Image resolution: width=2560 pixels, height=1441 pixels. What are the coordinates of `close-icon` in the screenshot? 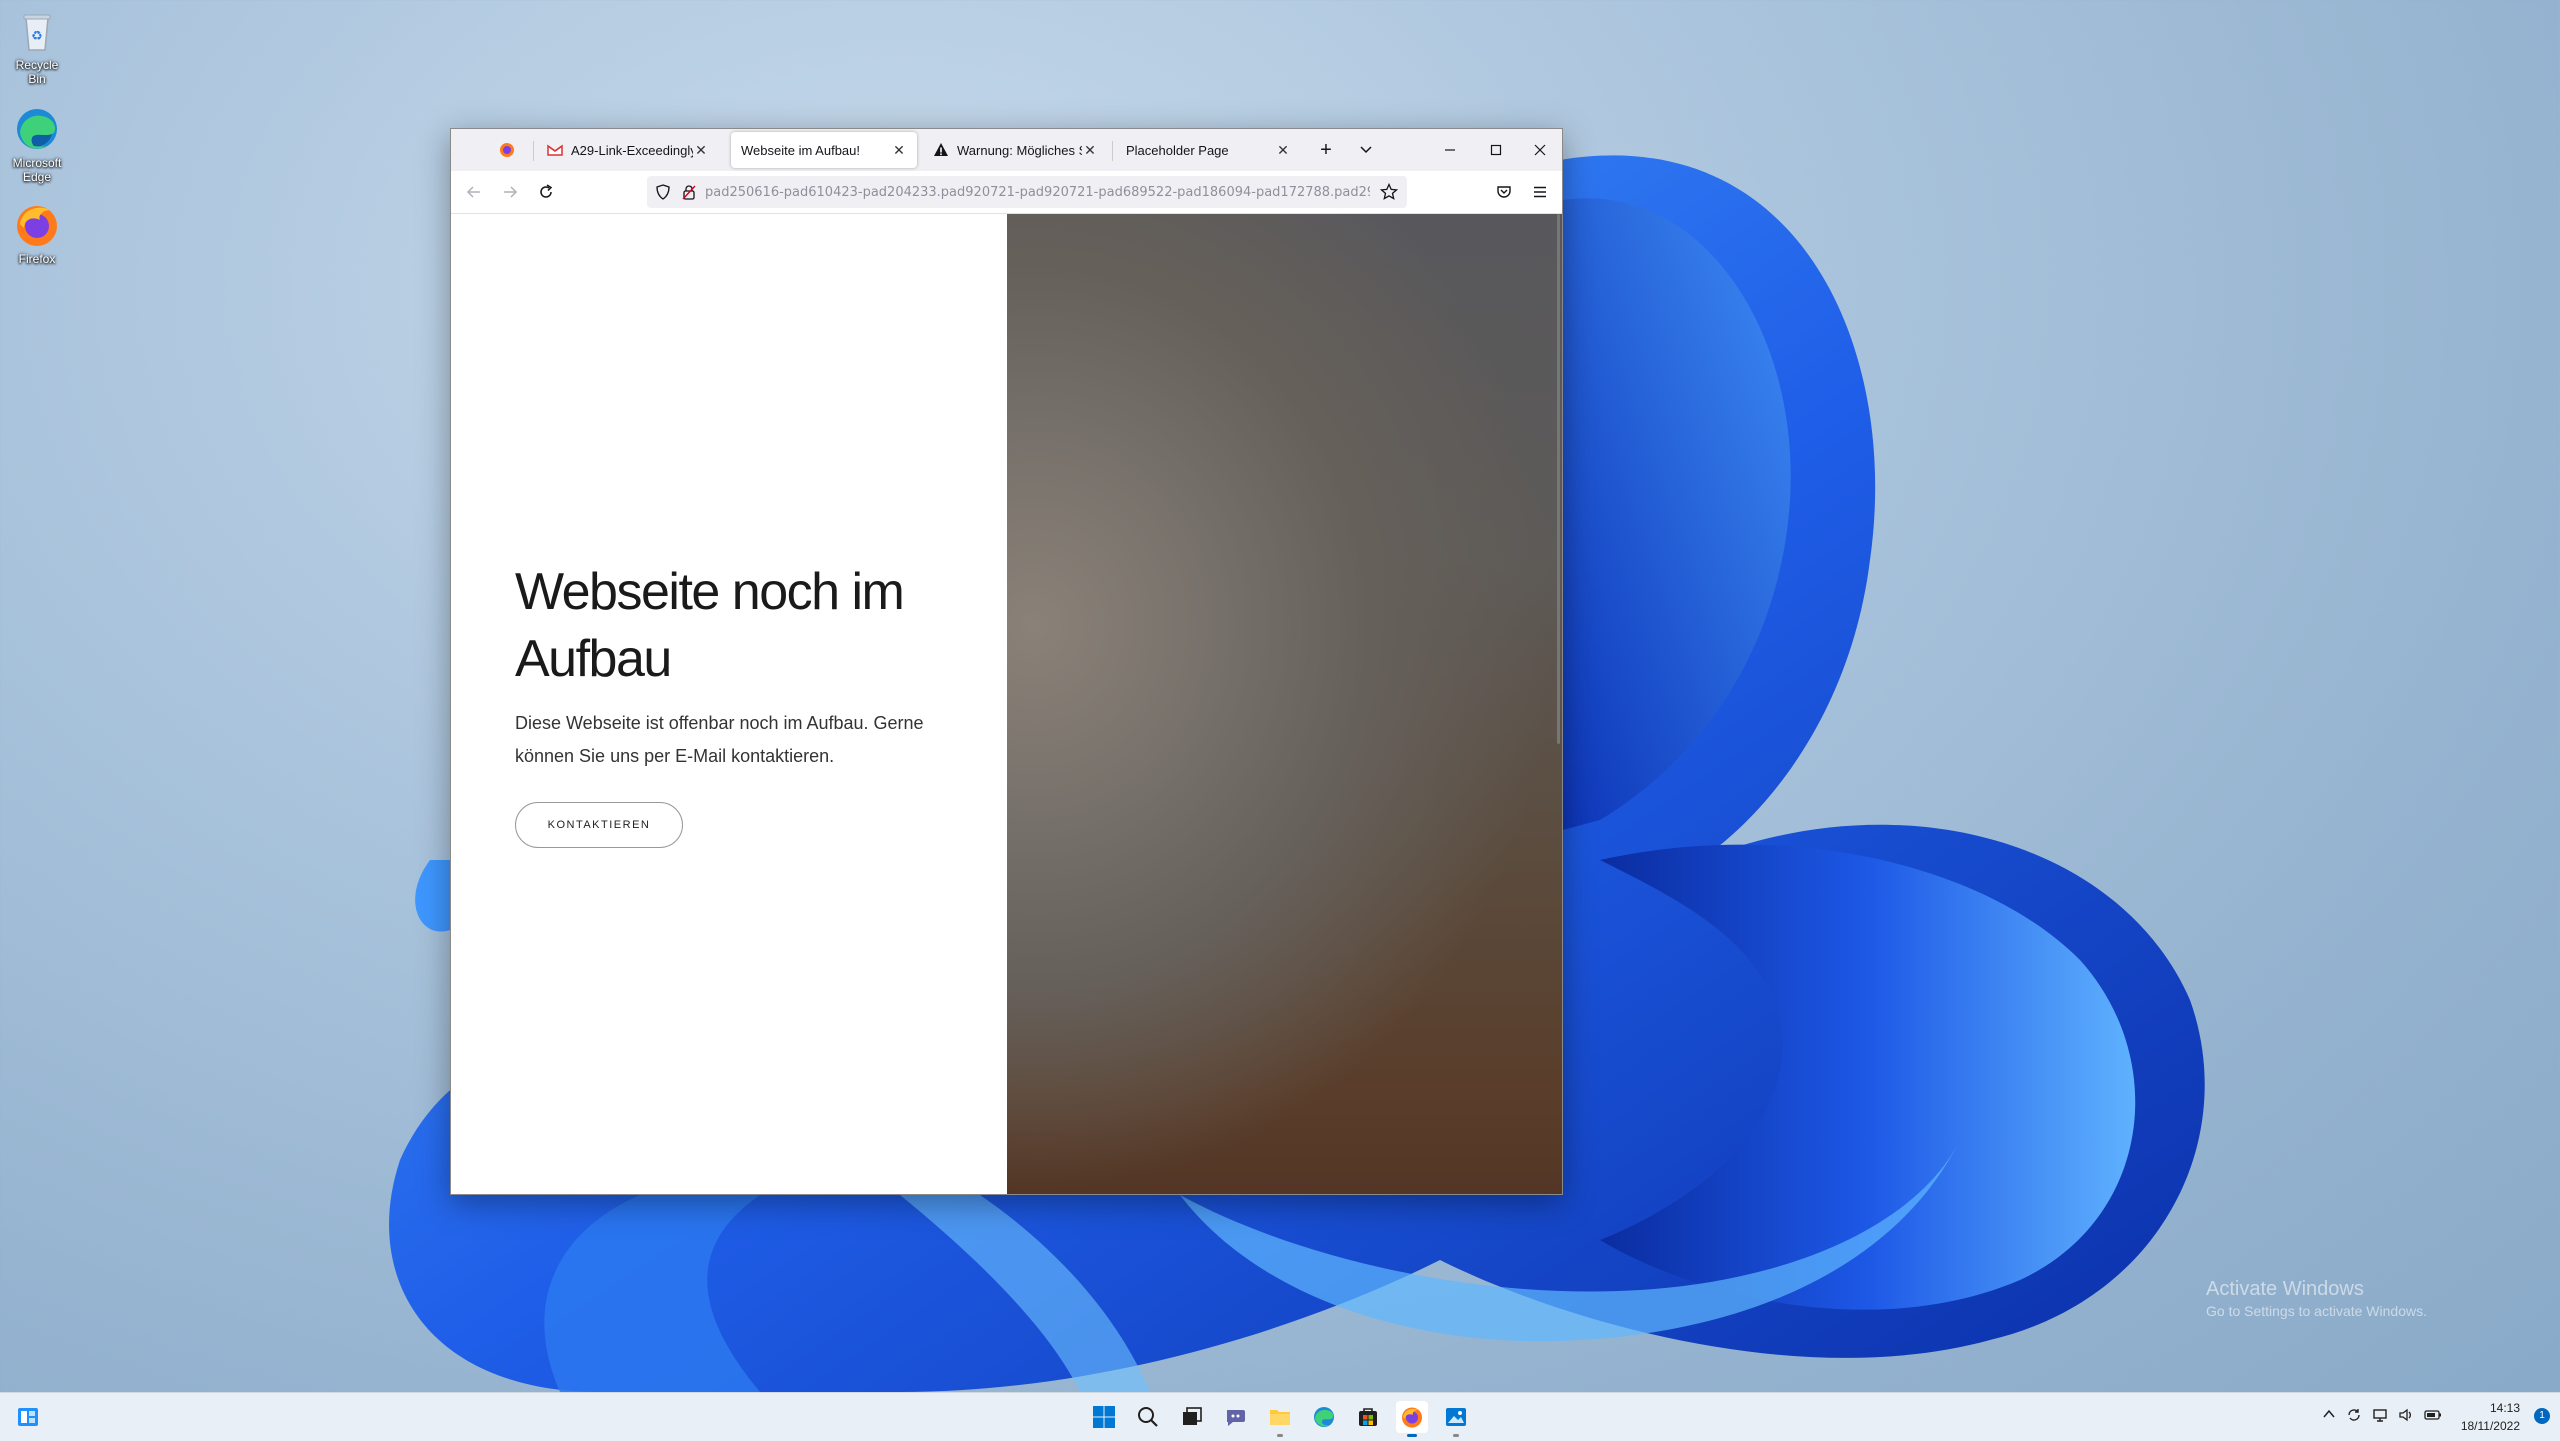 It's located at (1540, 150).